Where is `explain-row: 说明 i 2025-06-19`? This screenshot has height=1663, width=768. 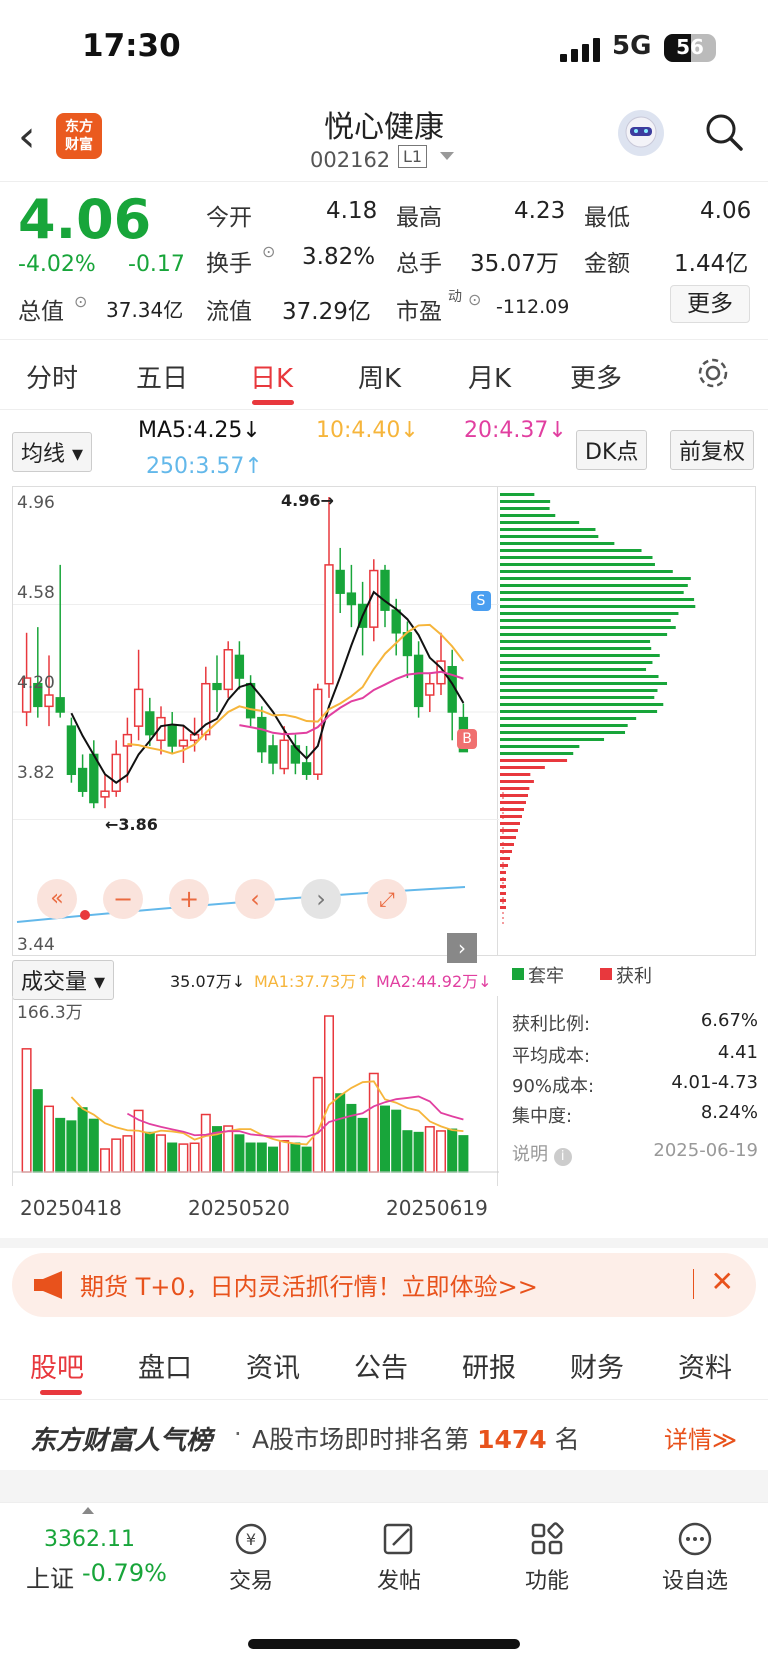
explain-row: 说明 i 2025-06-19 is located at coordinates (635, 1153).